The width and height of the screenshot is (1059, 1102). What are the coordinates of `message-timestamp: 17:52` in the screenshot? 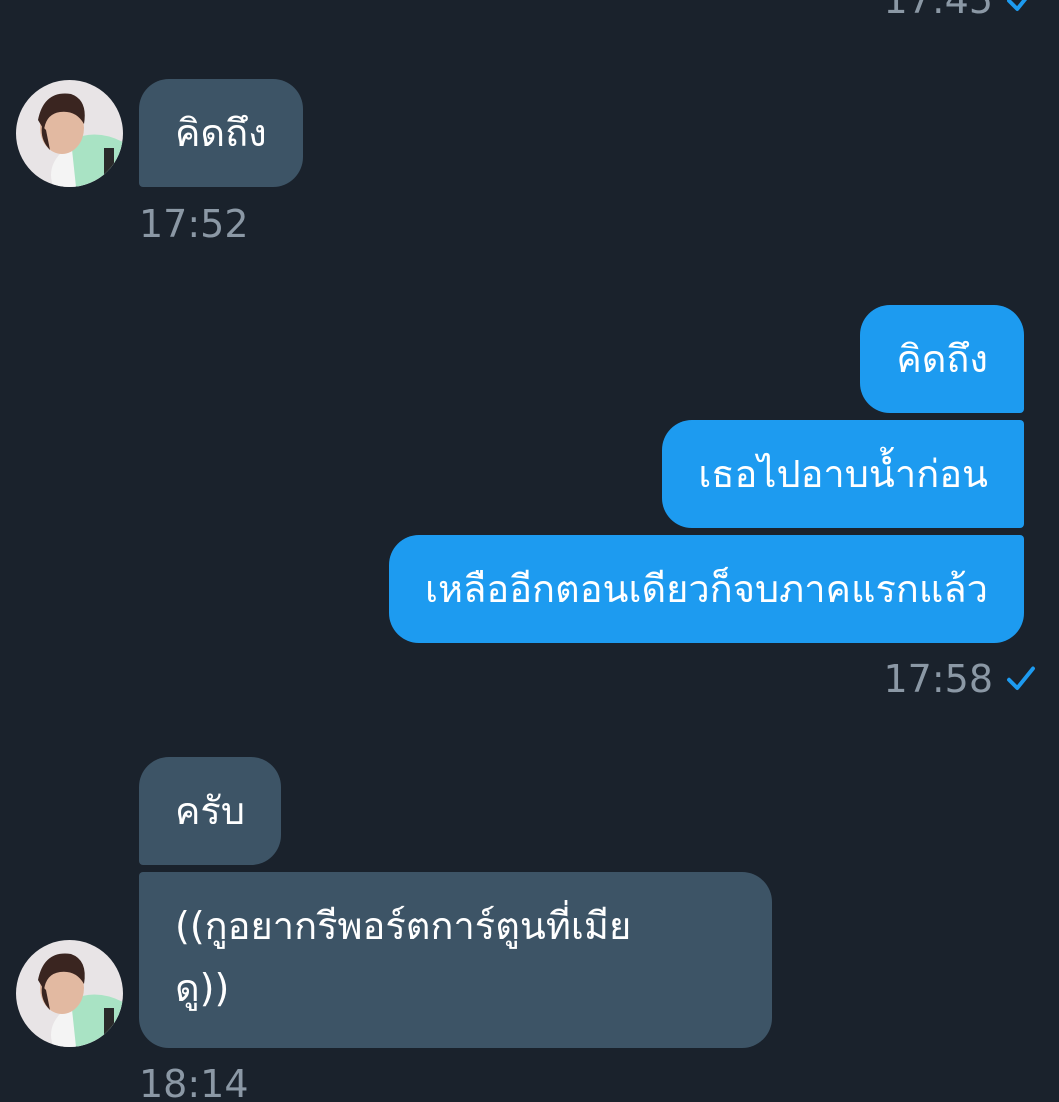 It's located at (194, 224).